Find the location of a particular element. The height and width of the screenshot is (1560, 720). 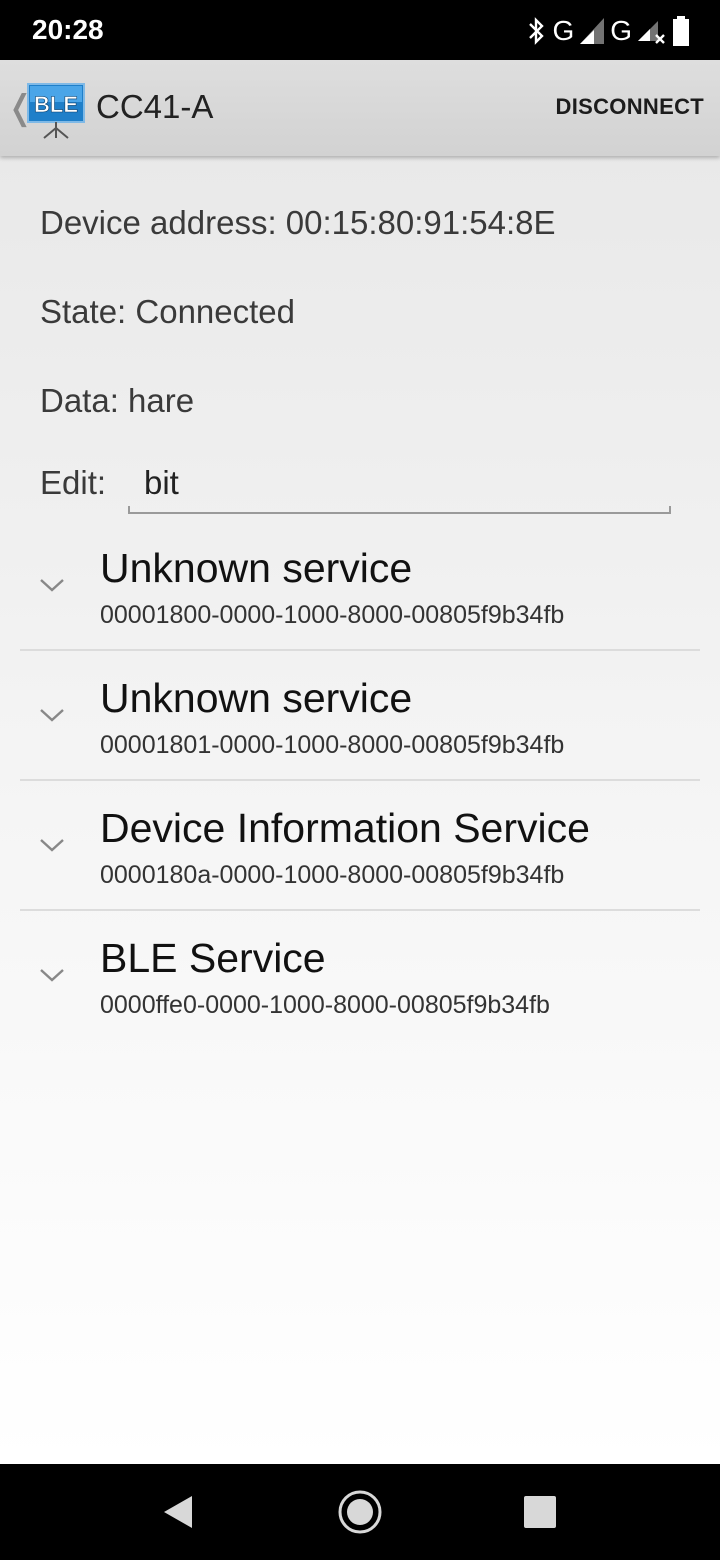

data-text: Data: hare is located at coordinates (117, 400).